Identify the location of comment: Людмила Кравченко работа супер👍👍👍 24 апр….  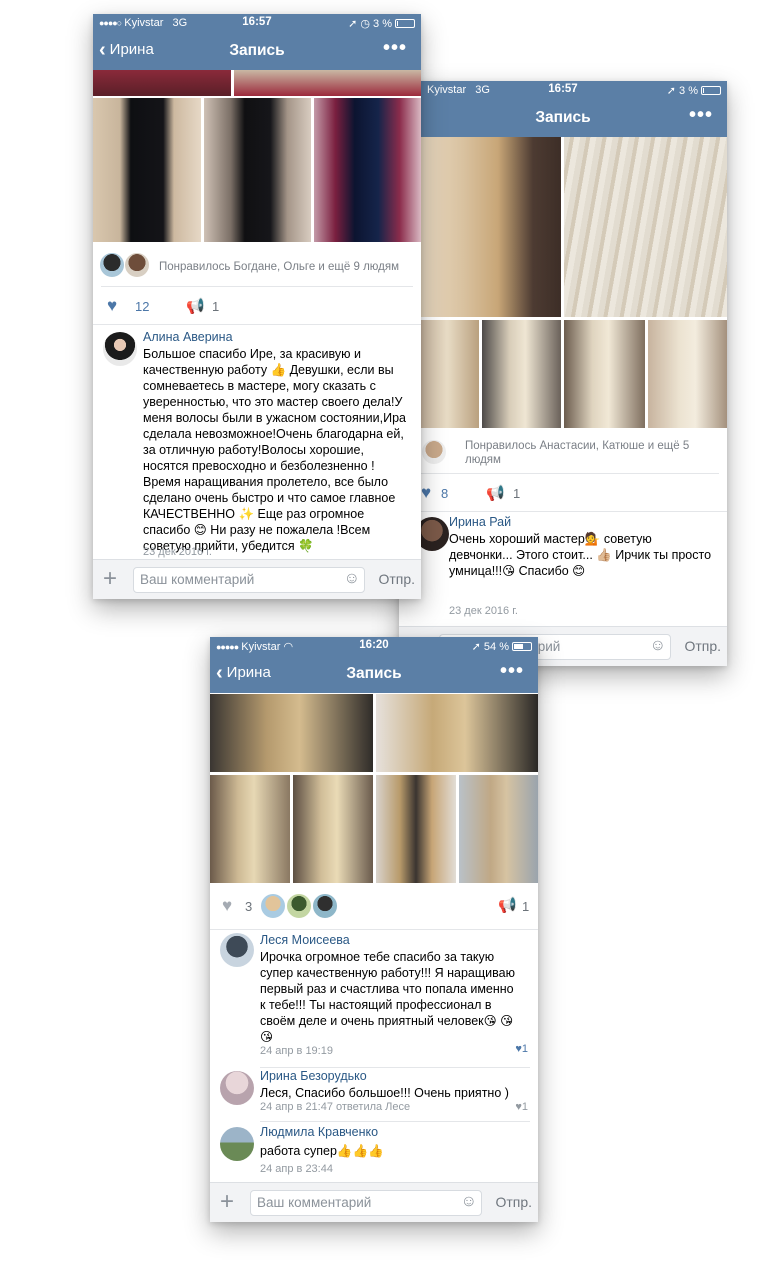
(375, 1152).